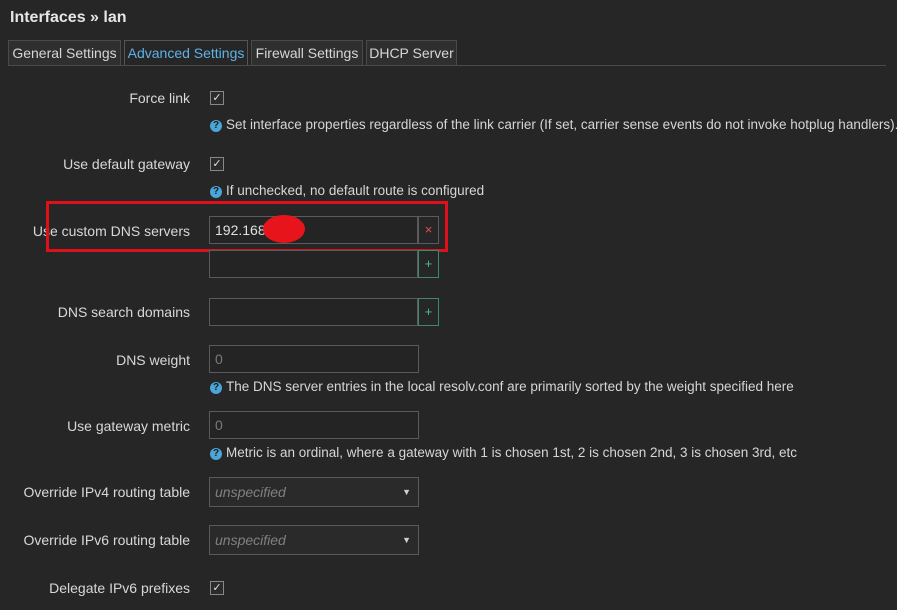 This screenshot has height=610, width=897. Describe the element at coordinates (447, 65) in the screenshot. I see `tab-divider` at that location.